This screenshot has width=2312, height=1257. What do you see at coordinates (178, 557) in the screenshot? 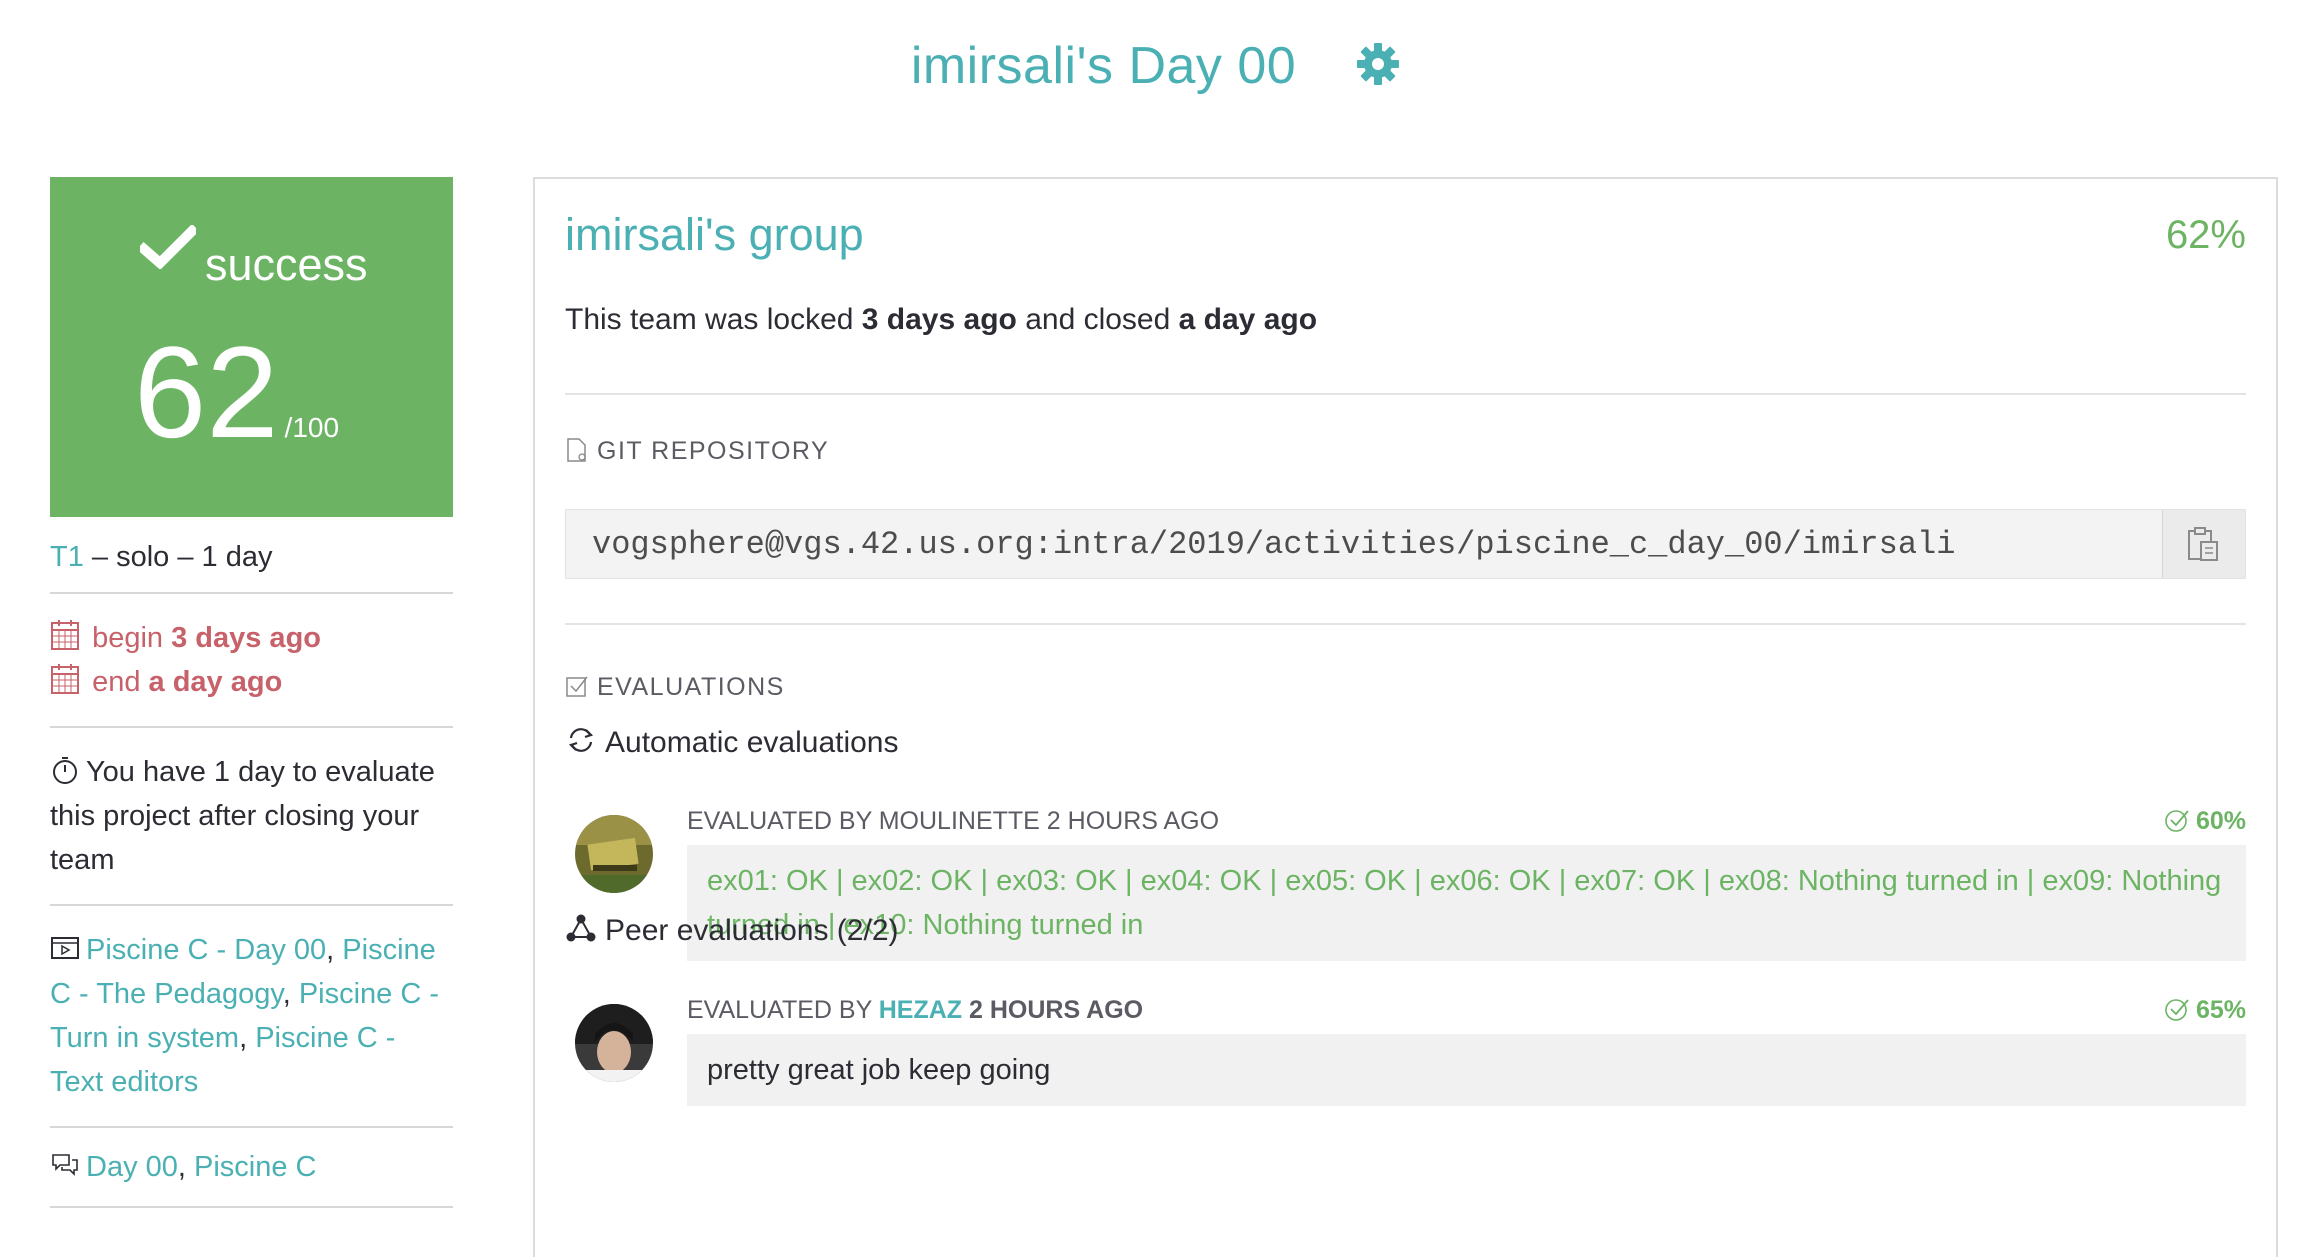
I see `project-details: – solo – 1 day` at bounding box center [178, 557].